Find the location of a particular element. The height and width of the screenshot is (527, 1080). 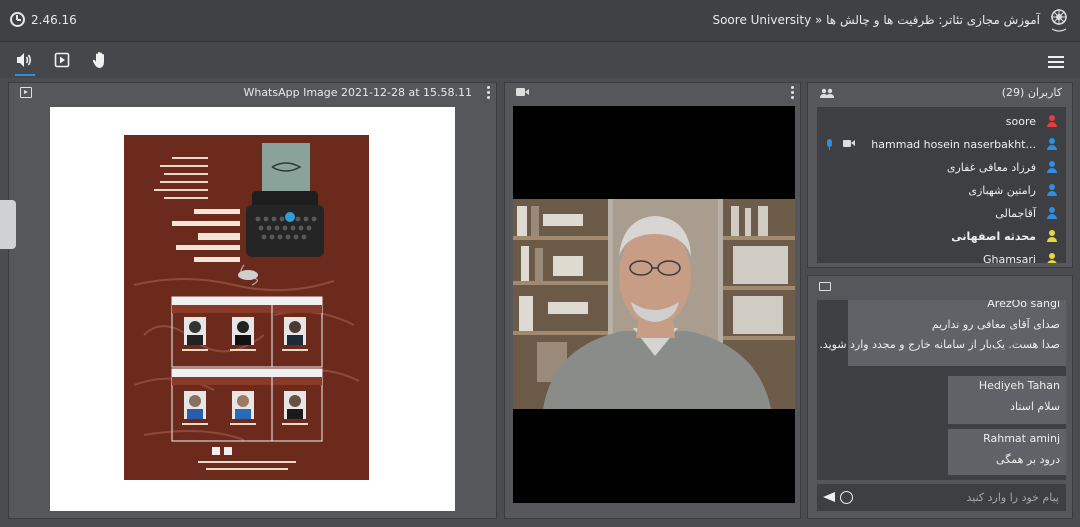

video-options-button is located at coordinates (792, 92).